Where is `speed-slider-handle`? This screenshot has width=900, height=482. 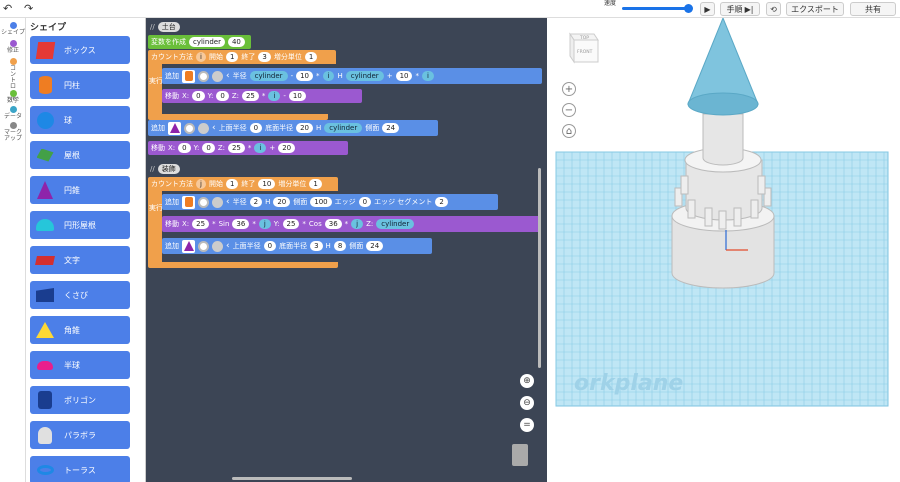 speed-slider-handle is located at coordinates (688, 8).